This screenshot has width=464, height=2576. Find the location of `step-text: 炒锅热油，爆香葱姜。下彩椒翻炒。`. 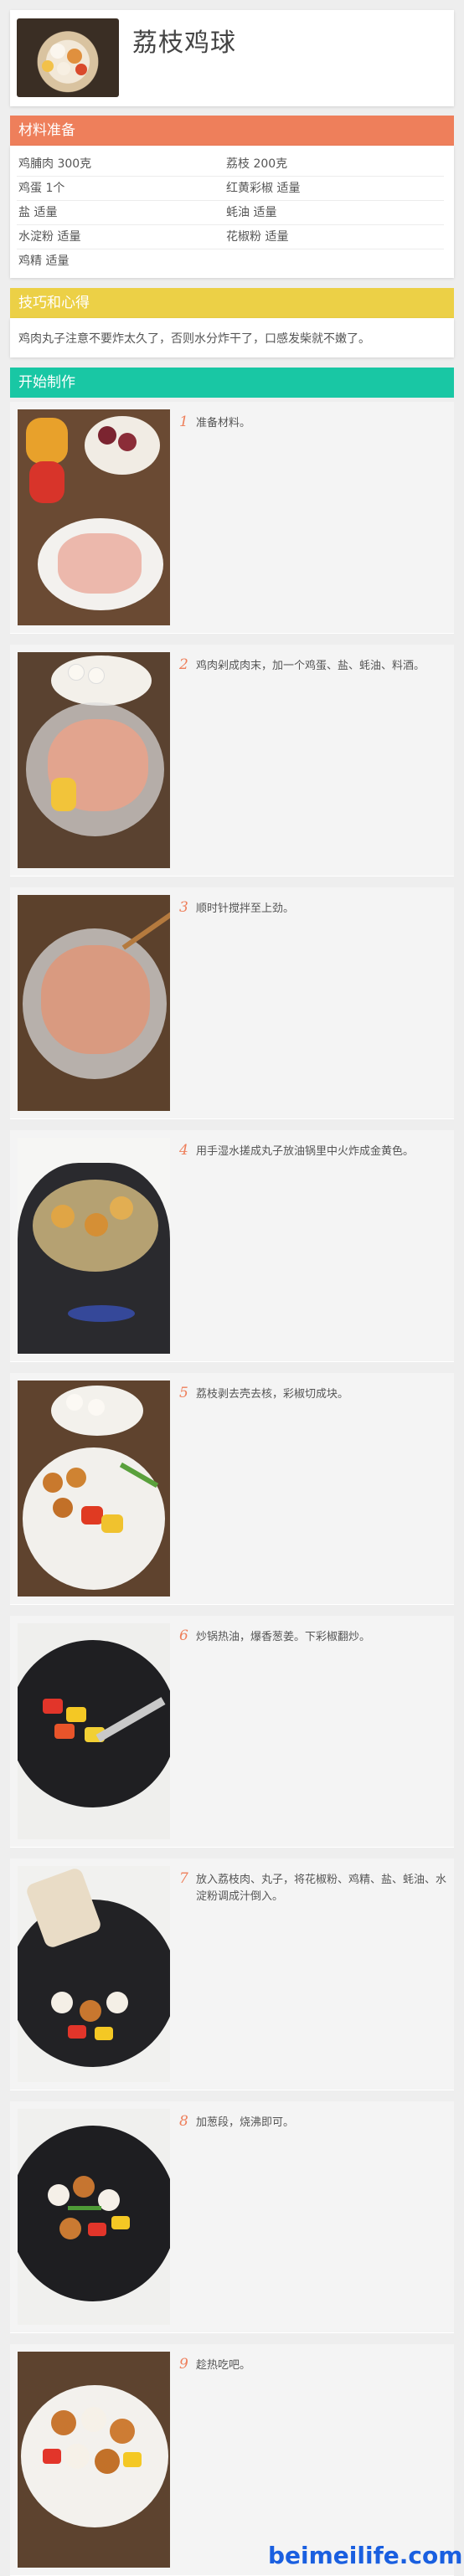

step-text: 炒锅热油，爆香葱姜。下彩椒翻炒。 is located at coordinates (283, 1637).